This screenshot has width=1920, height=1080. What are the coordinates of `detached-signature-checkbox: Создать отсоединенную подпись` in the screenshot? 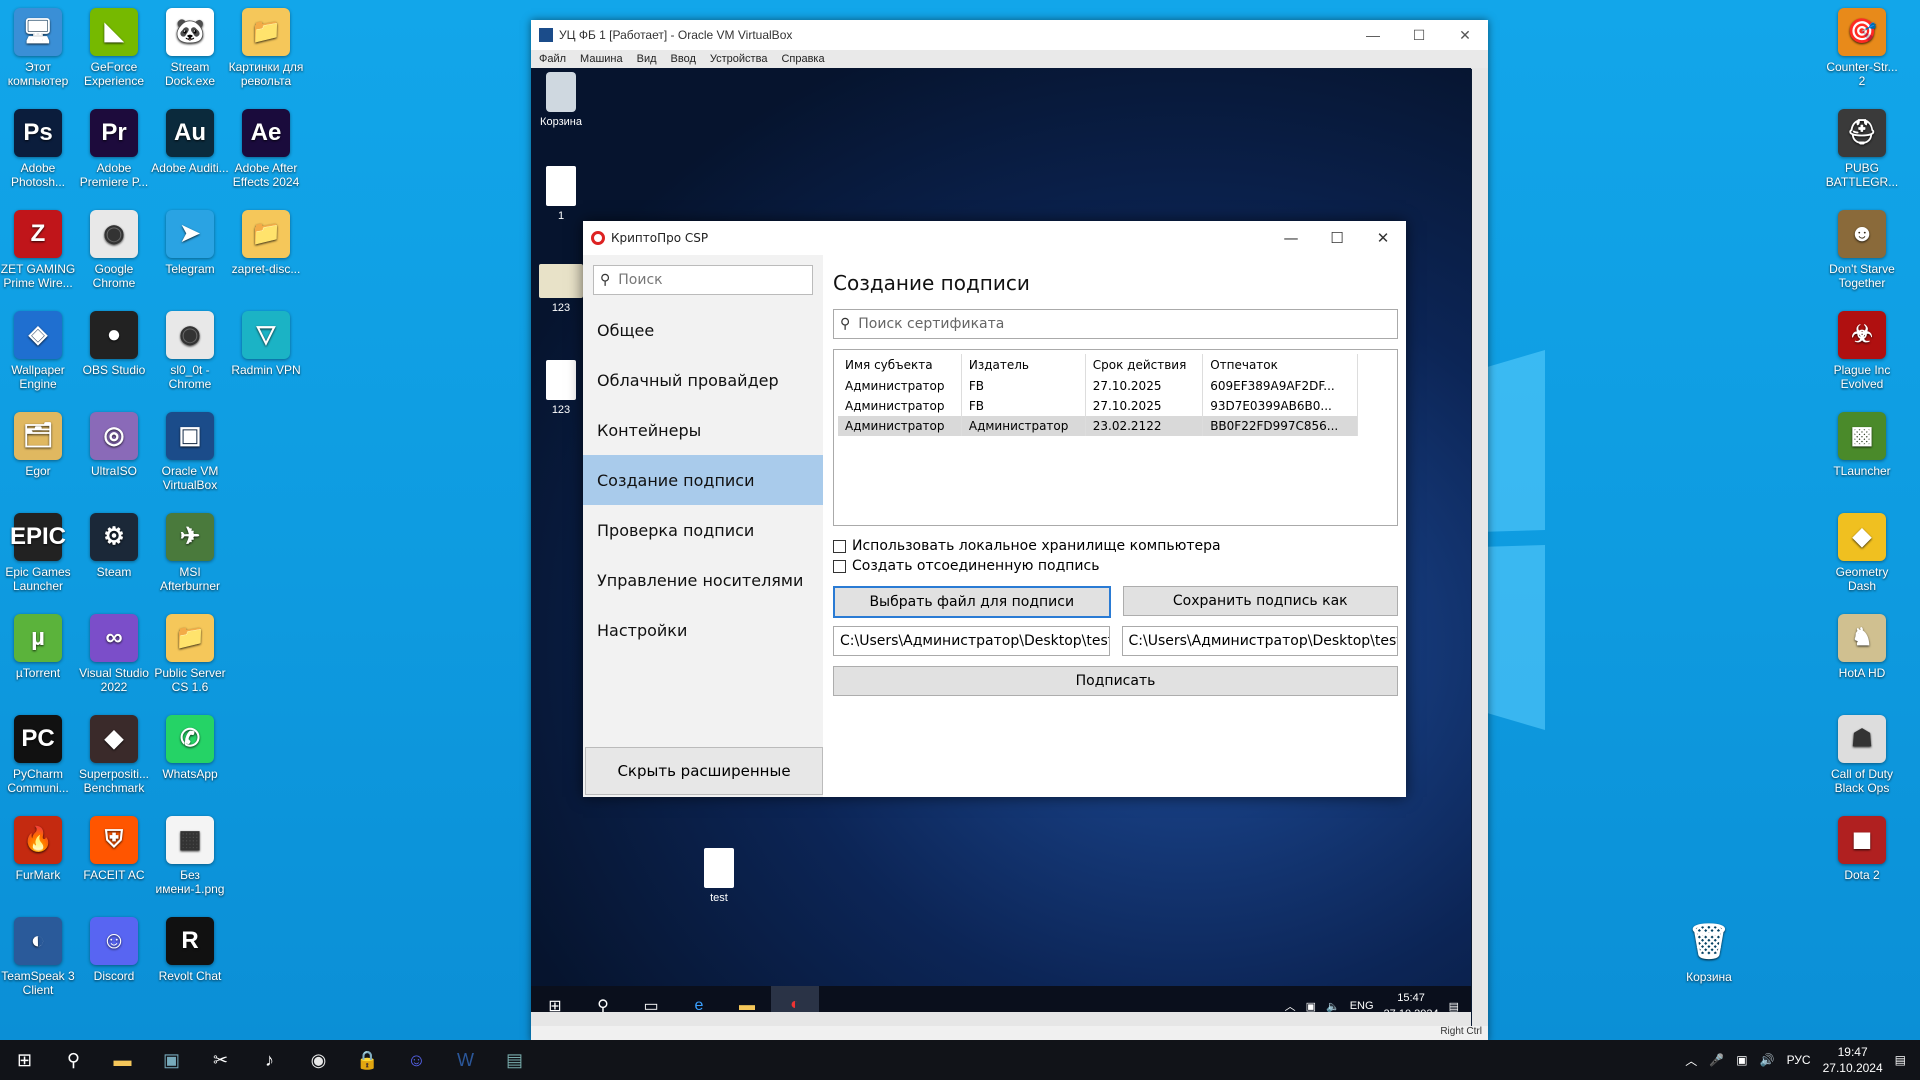 It's located at (1115, 566).